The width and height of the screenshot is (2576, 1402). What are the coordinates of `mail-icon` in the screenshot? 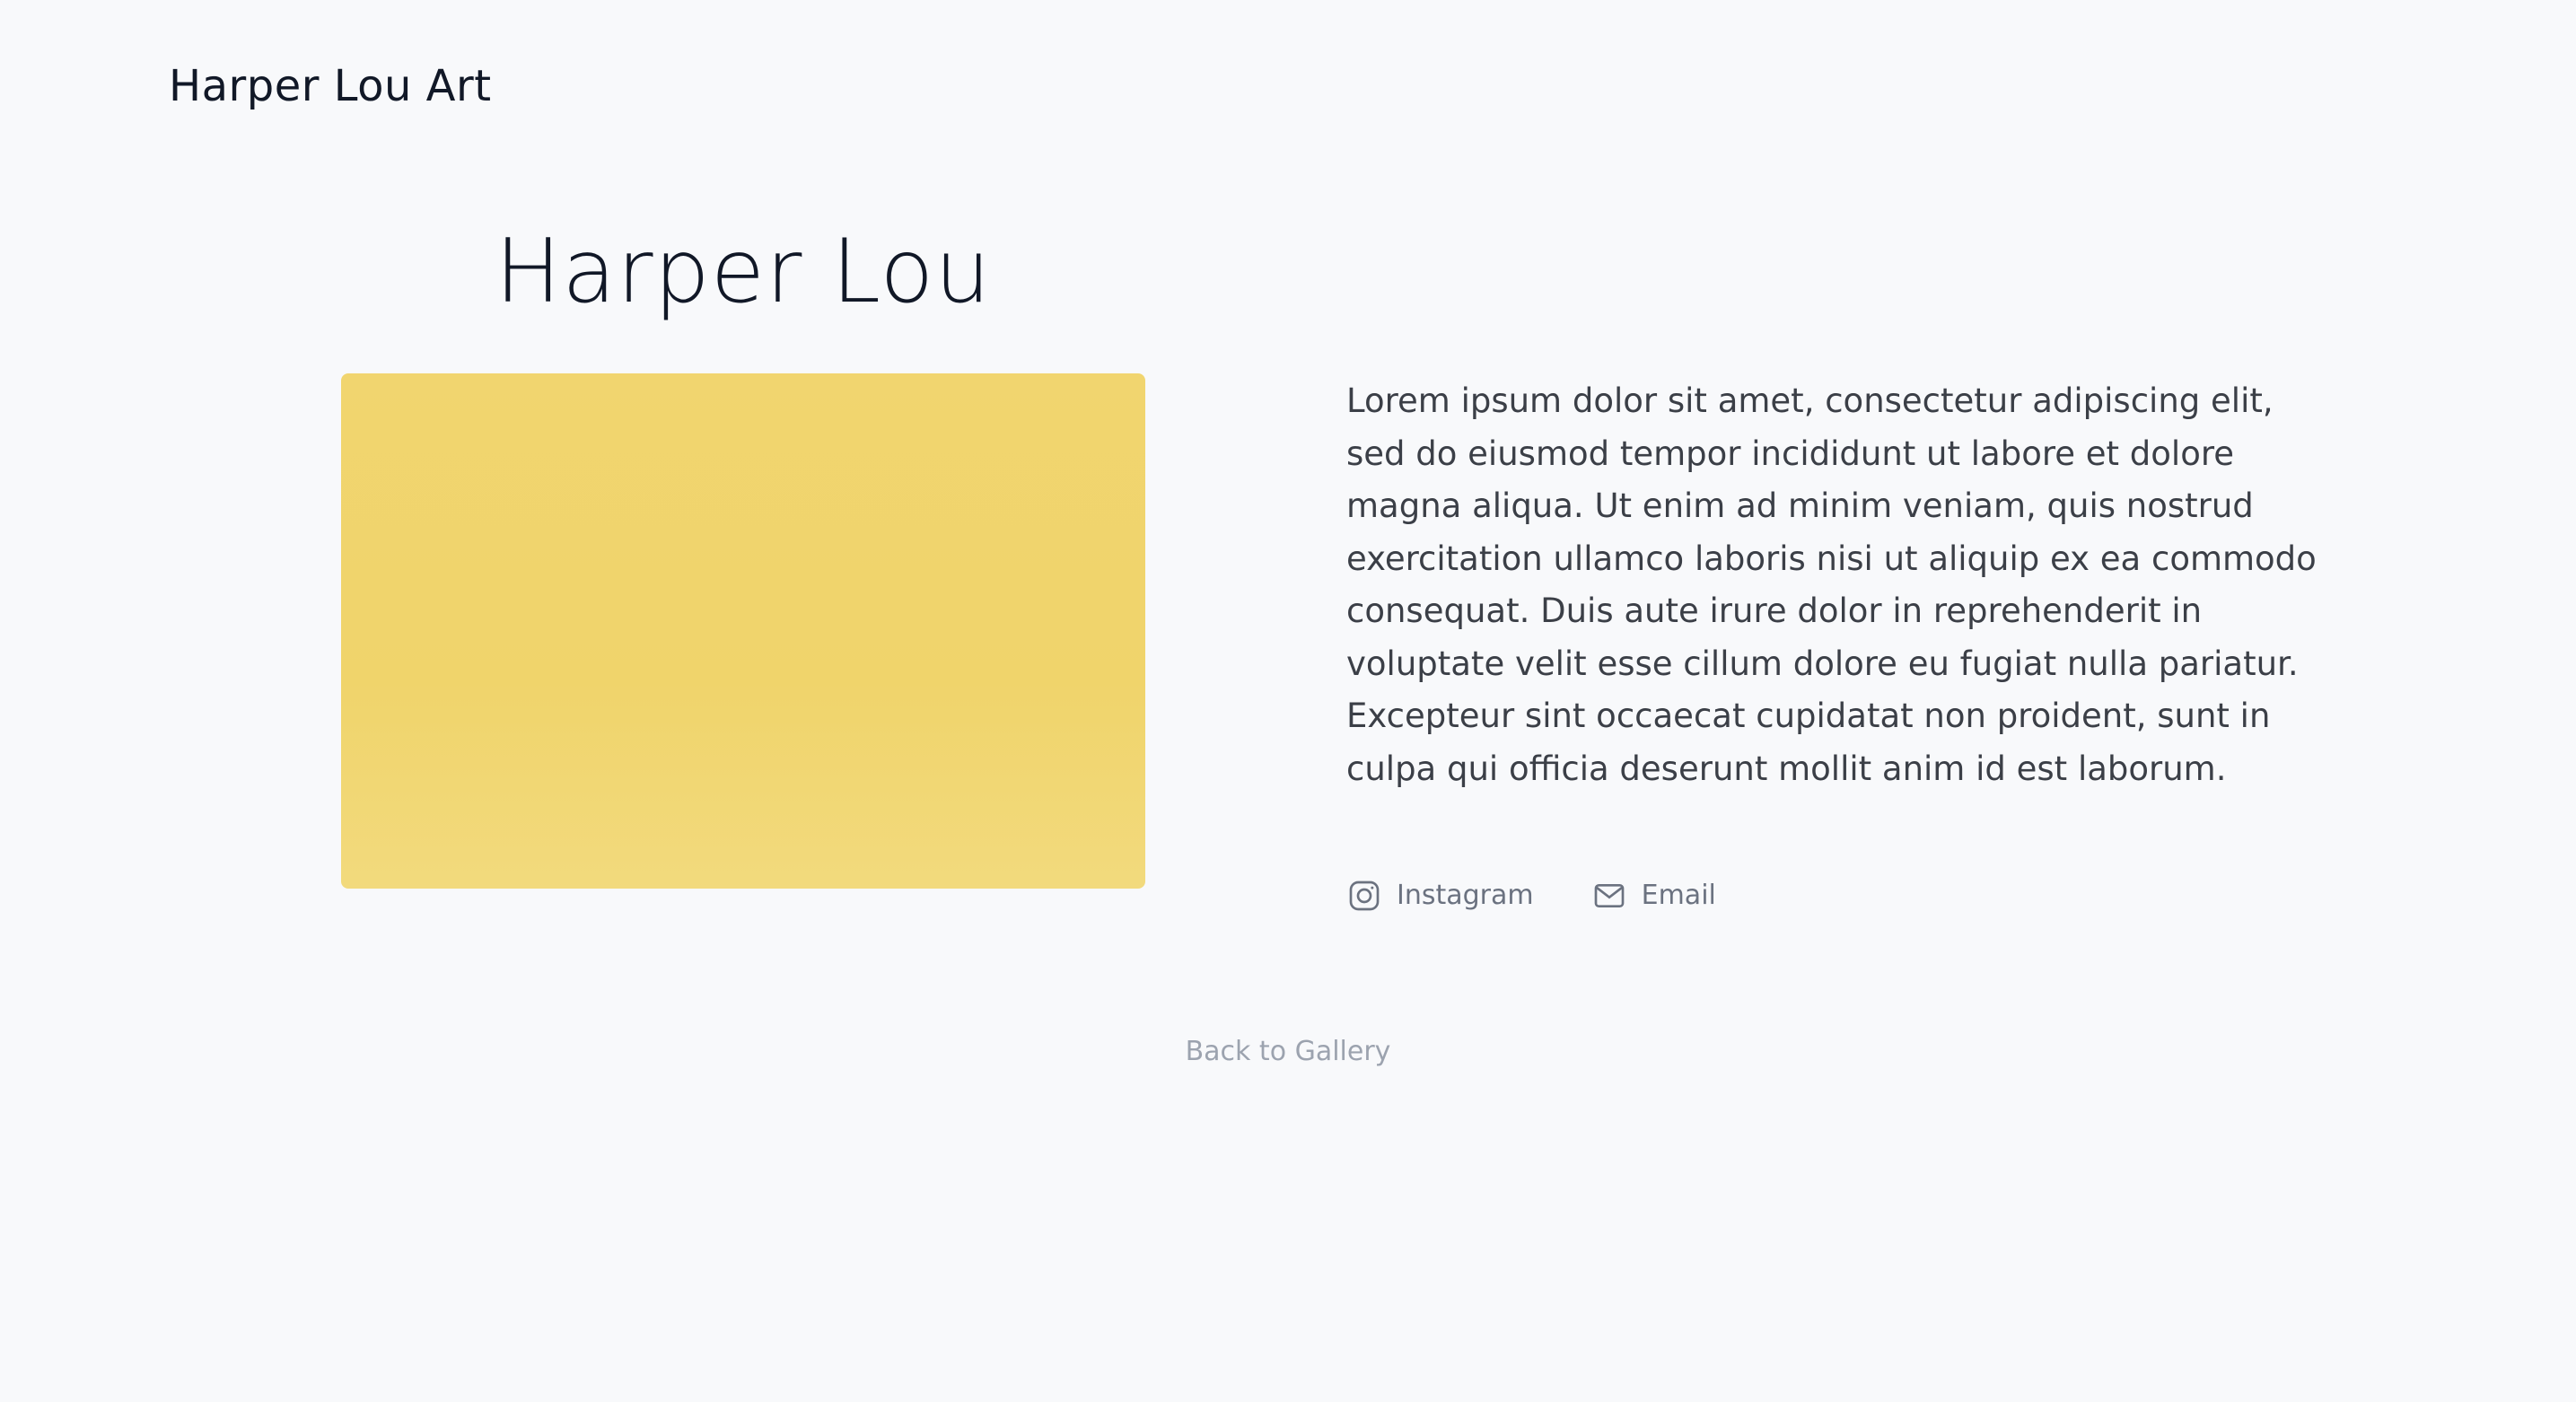 It's located at (1609, 896).